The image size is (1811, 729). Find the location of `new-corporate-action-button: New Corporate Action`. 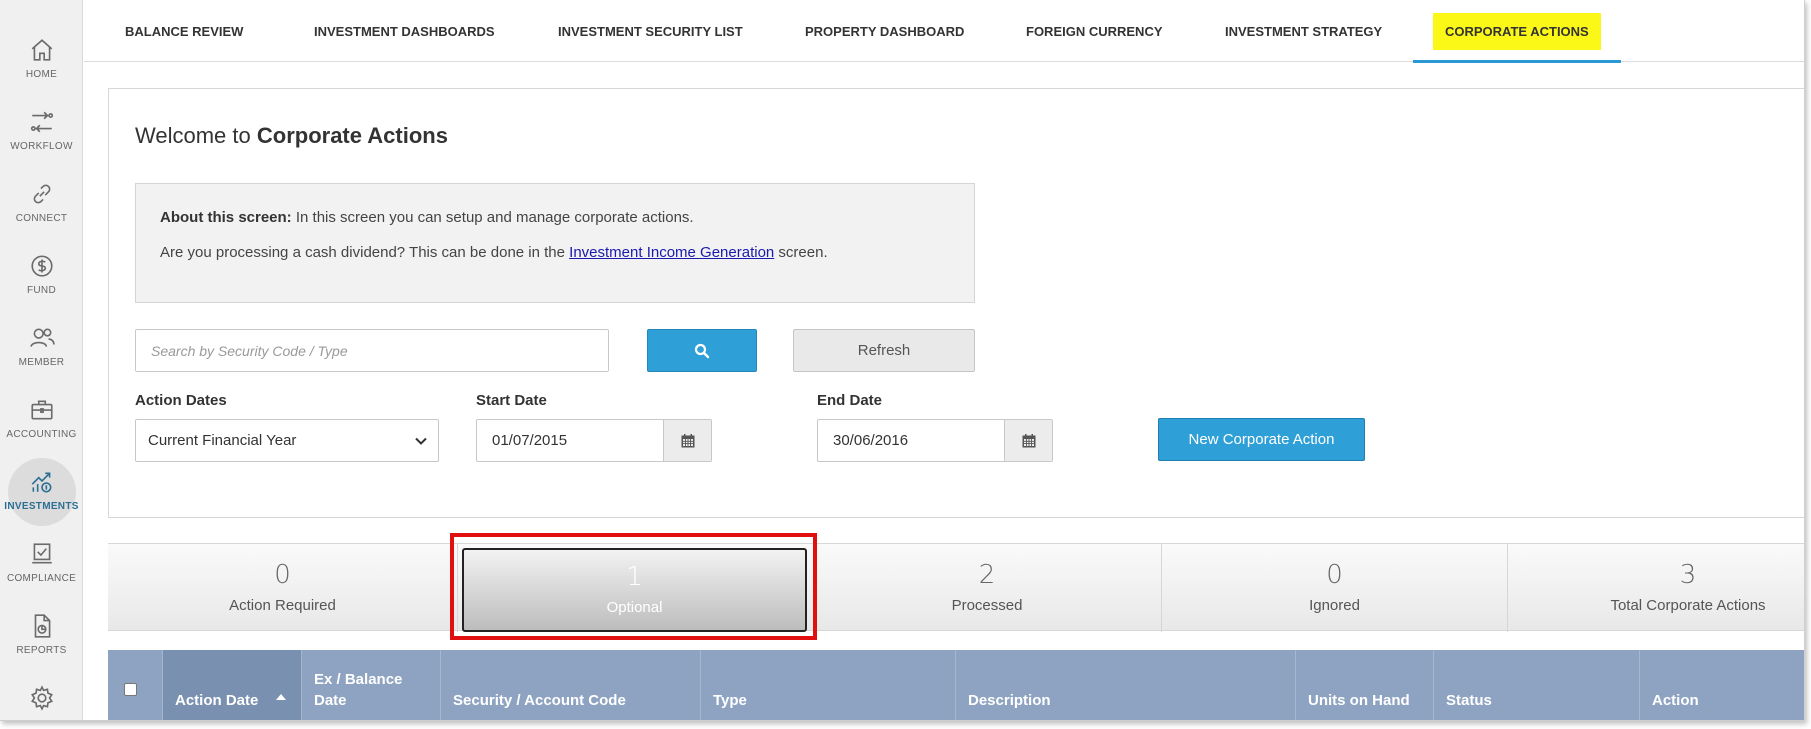

new-corporate-action-button: New Corporate Action is located at coordinates (1261, 439).